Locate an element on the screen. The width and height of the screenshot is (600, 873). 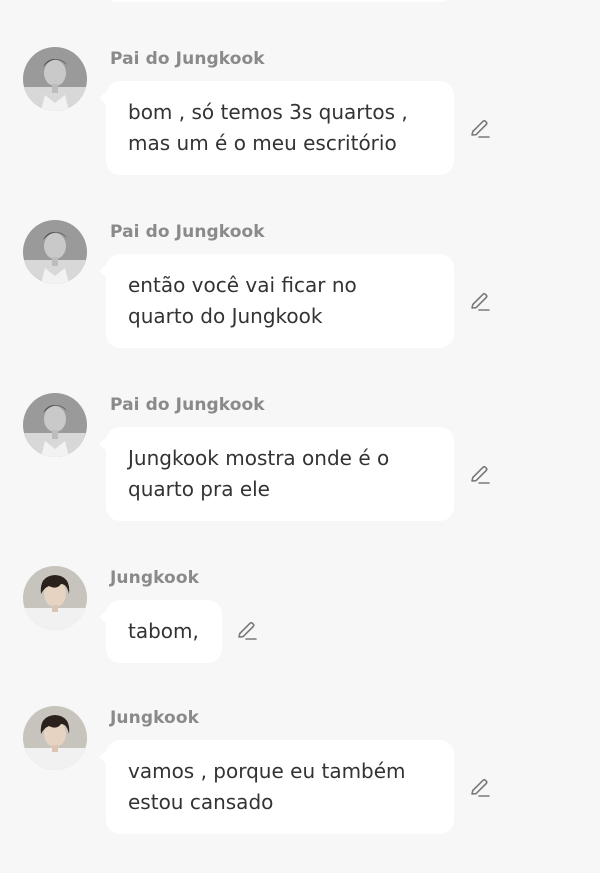
message-text-line: vamos , porque eu também is located at coordinates (267, 771).